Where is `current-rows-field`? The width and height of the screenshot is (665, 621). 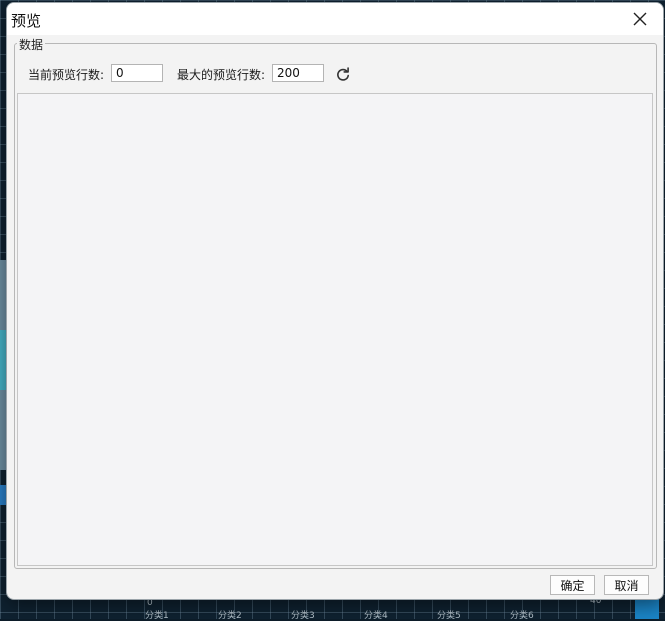
current-rows-field is located at coordinates (137, 73).